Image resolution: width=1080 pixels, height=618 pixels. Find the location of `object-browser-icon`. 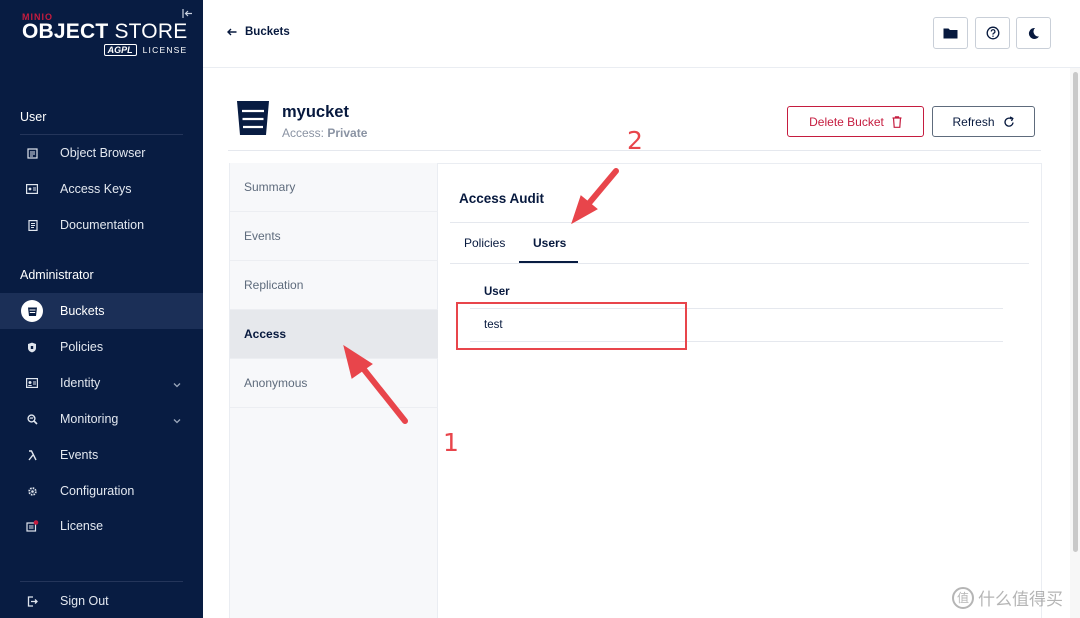

object-browser-icon is located at coordinates (30, 153).